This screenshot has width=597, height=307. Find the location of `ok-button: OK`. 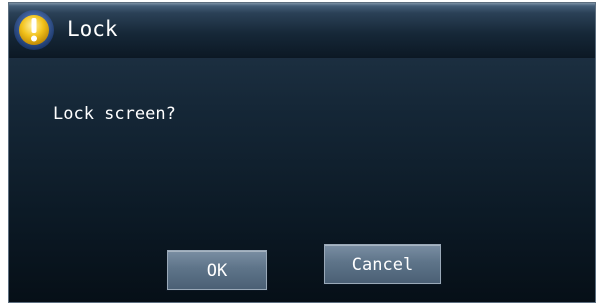

ok-button: OK is located at coordinates (217, 270).